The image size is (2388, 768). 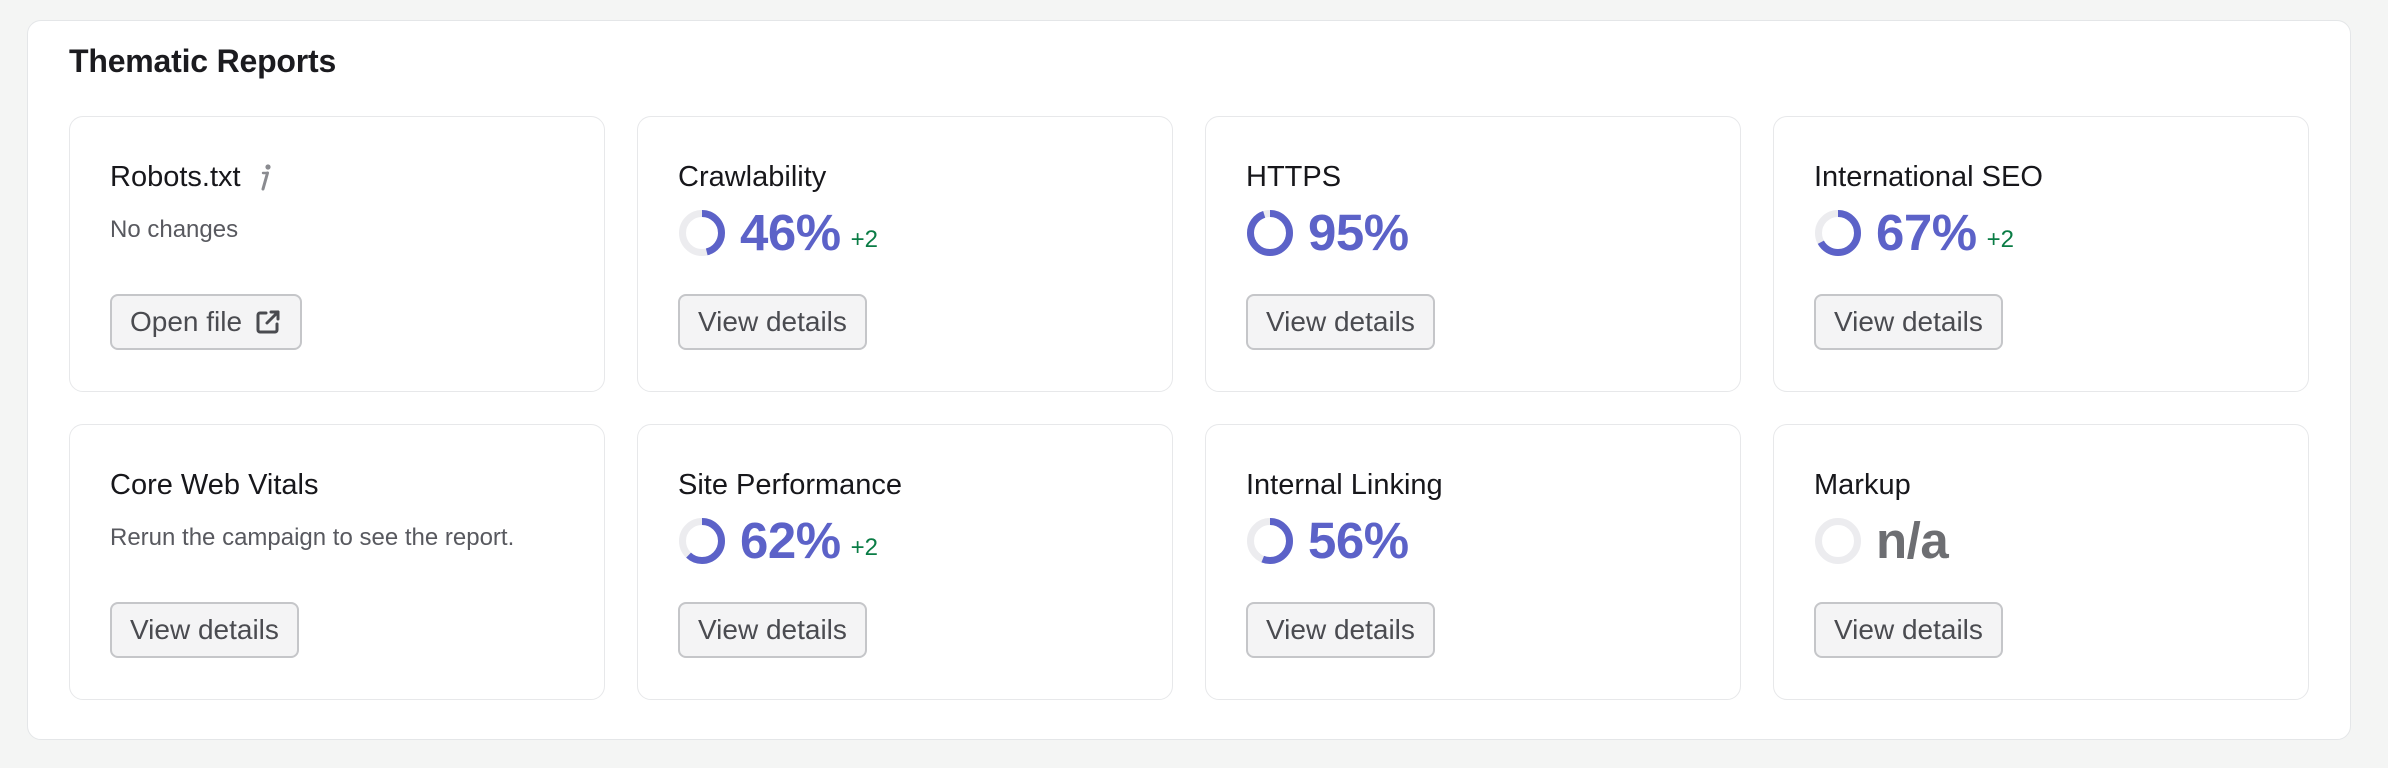 I want to click on score-metric: 95%, so click(x=1327, y=233).